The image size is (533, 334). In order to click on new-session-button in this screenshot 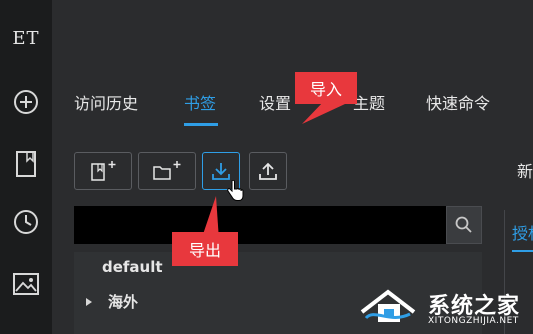, I will do `click(26, 102)`.